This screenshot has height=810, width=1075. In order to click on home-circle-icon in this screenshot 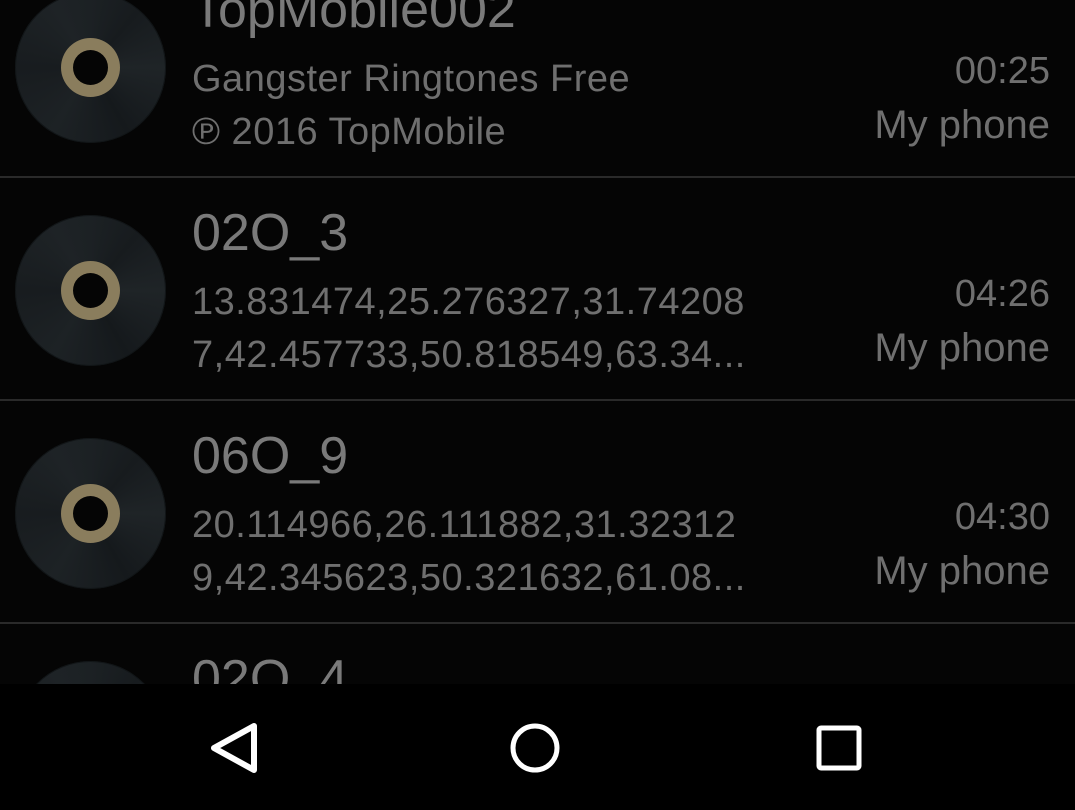, I will do `click(535, 748)`.